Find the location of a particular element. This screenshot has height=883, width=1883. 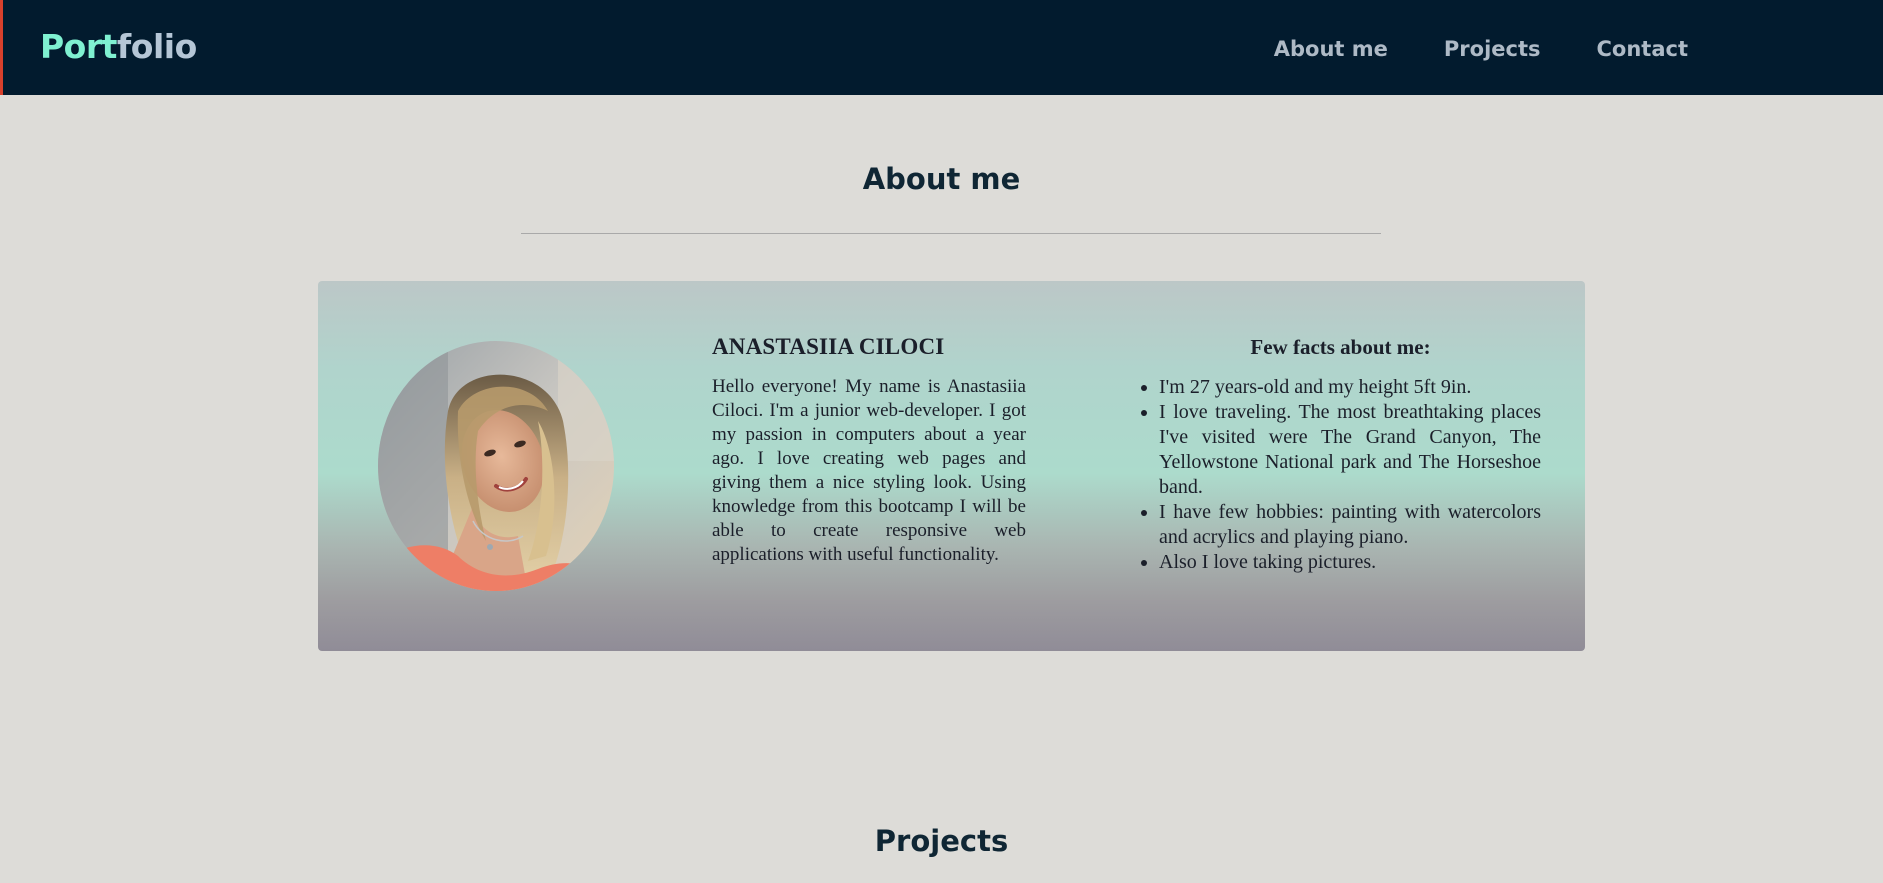

profile-photo-icon is located at coordinates (496, 466).